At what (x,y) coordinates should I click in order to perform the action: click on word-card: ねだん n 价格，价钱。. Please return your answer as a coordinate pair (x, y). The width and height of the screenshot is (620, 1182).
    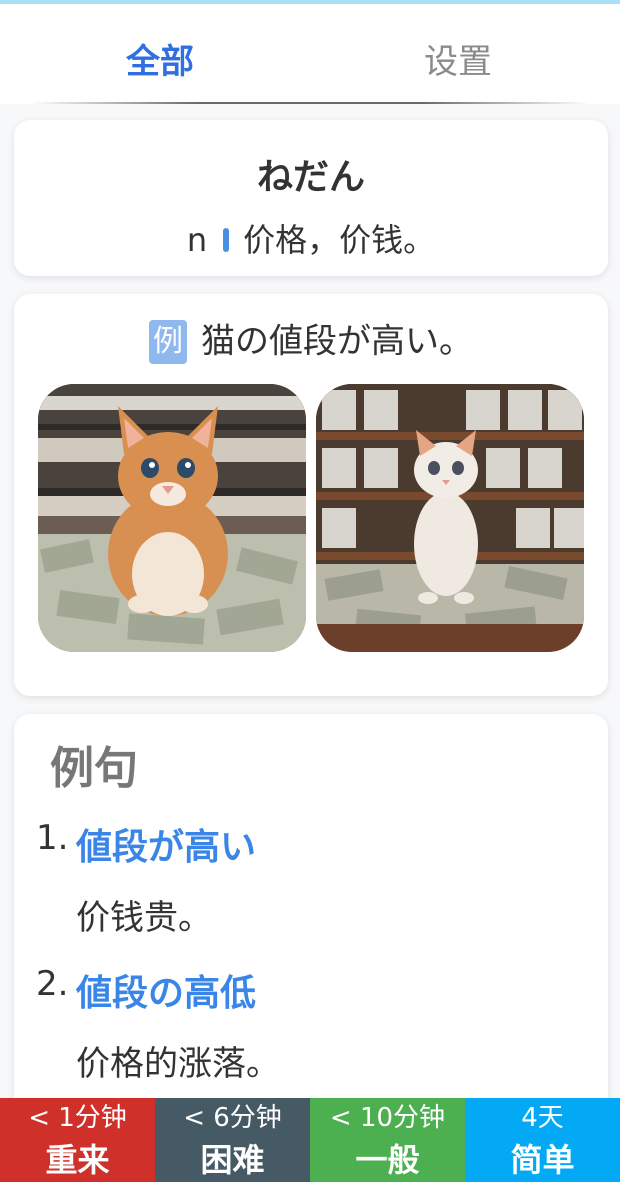
    Looking at the image, I should click on (311, 198).